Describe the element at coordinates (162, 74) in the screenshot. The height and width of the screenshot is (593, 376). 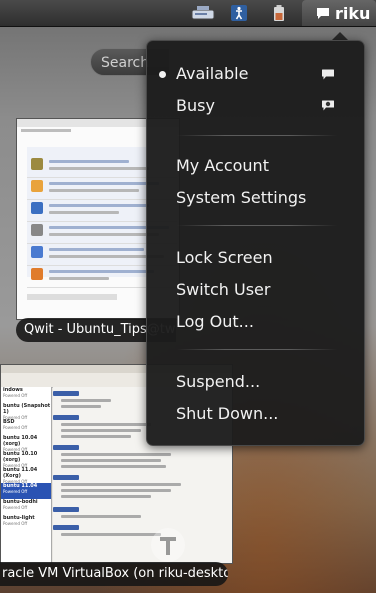
I see `selected-radio-dot` at that location.